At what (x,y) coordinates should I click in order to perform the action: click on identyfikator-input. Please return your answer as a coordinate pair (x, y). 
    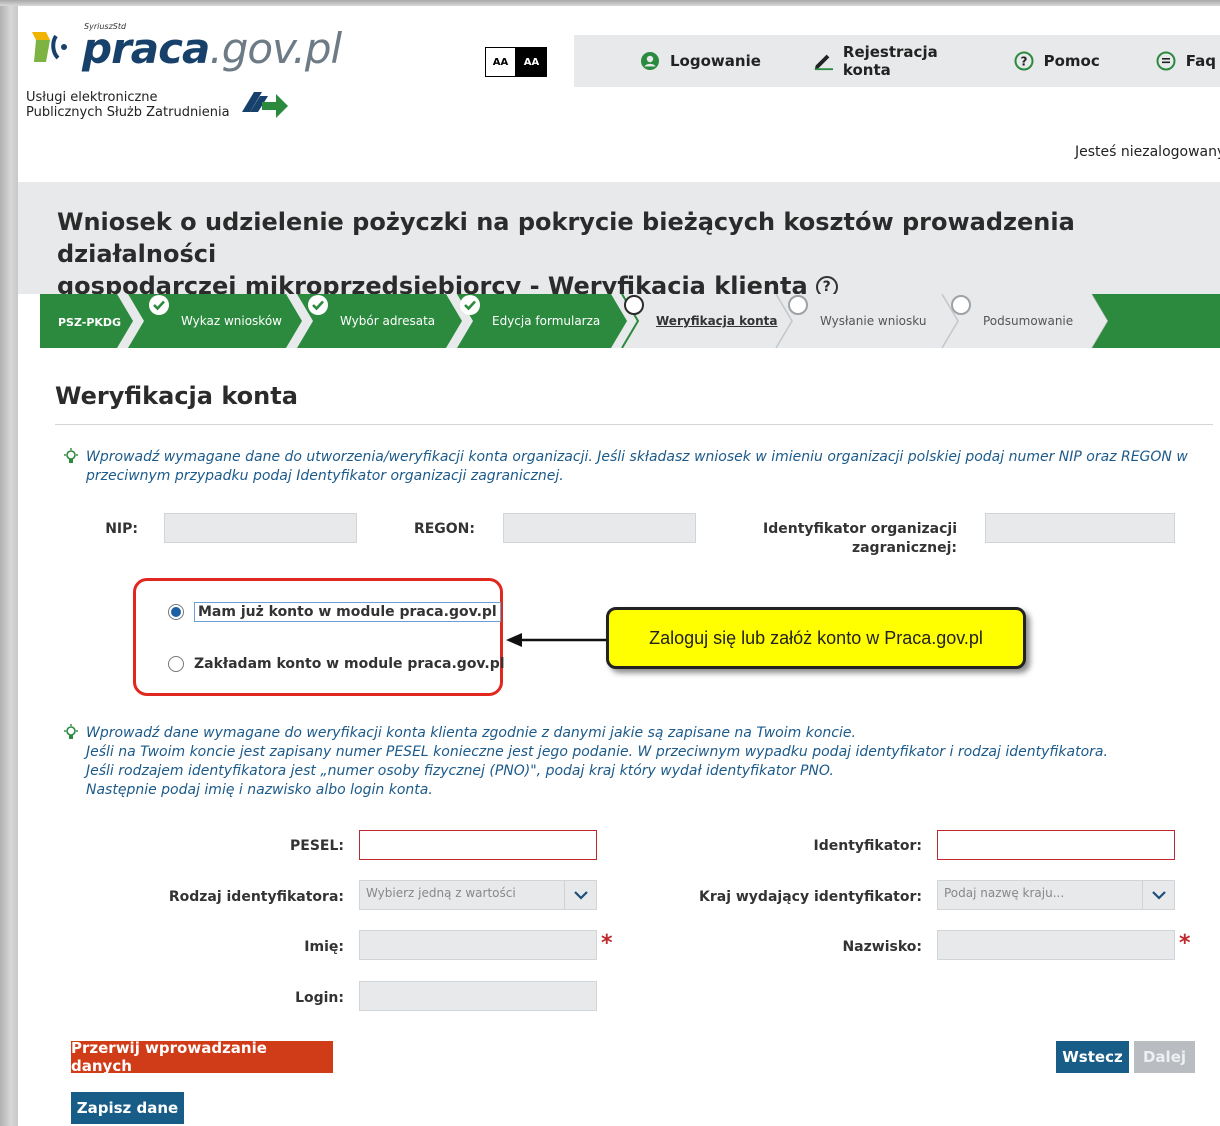
    Looking at the image, I should click on (1056, 845).